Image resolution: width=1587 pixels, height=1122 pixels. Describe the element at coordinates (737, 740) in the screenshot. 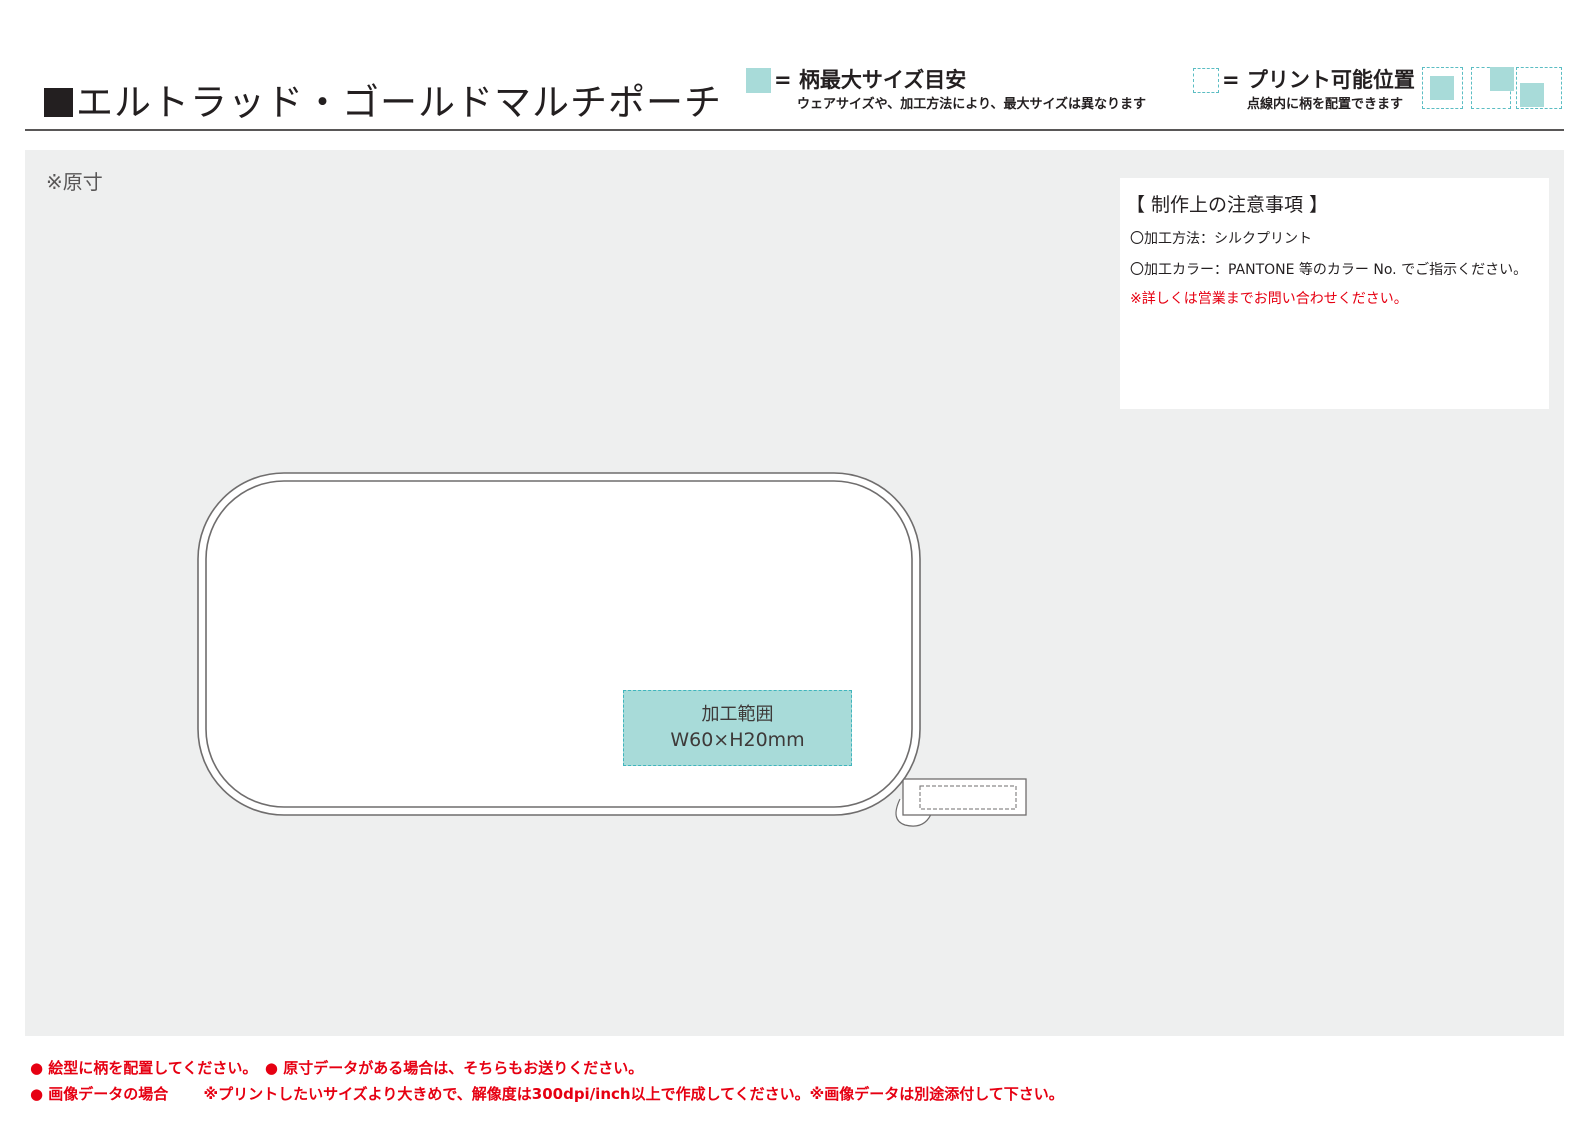

I see `print-area-size: W60×H20mm` at that location.